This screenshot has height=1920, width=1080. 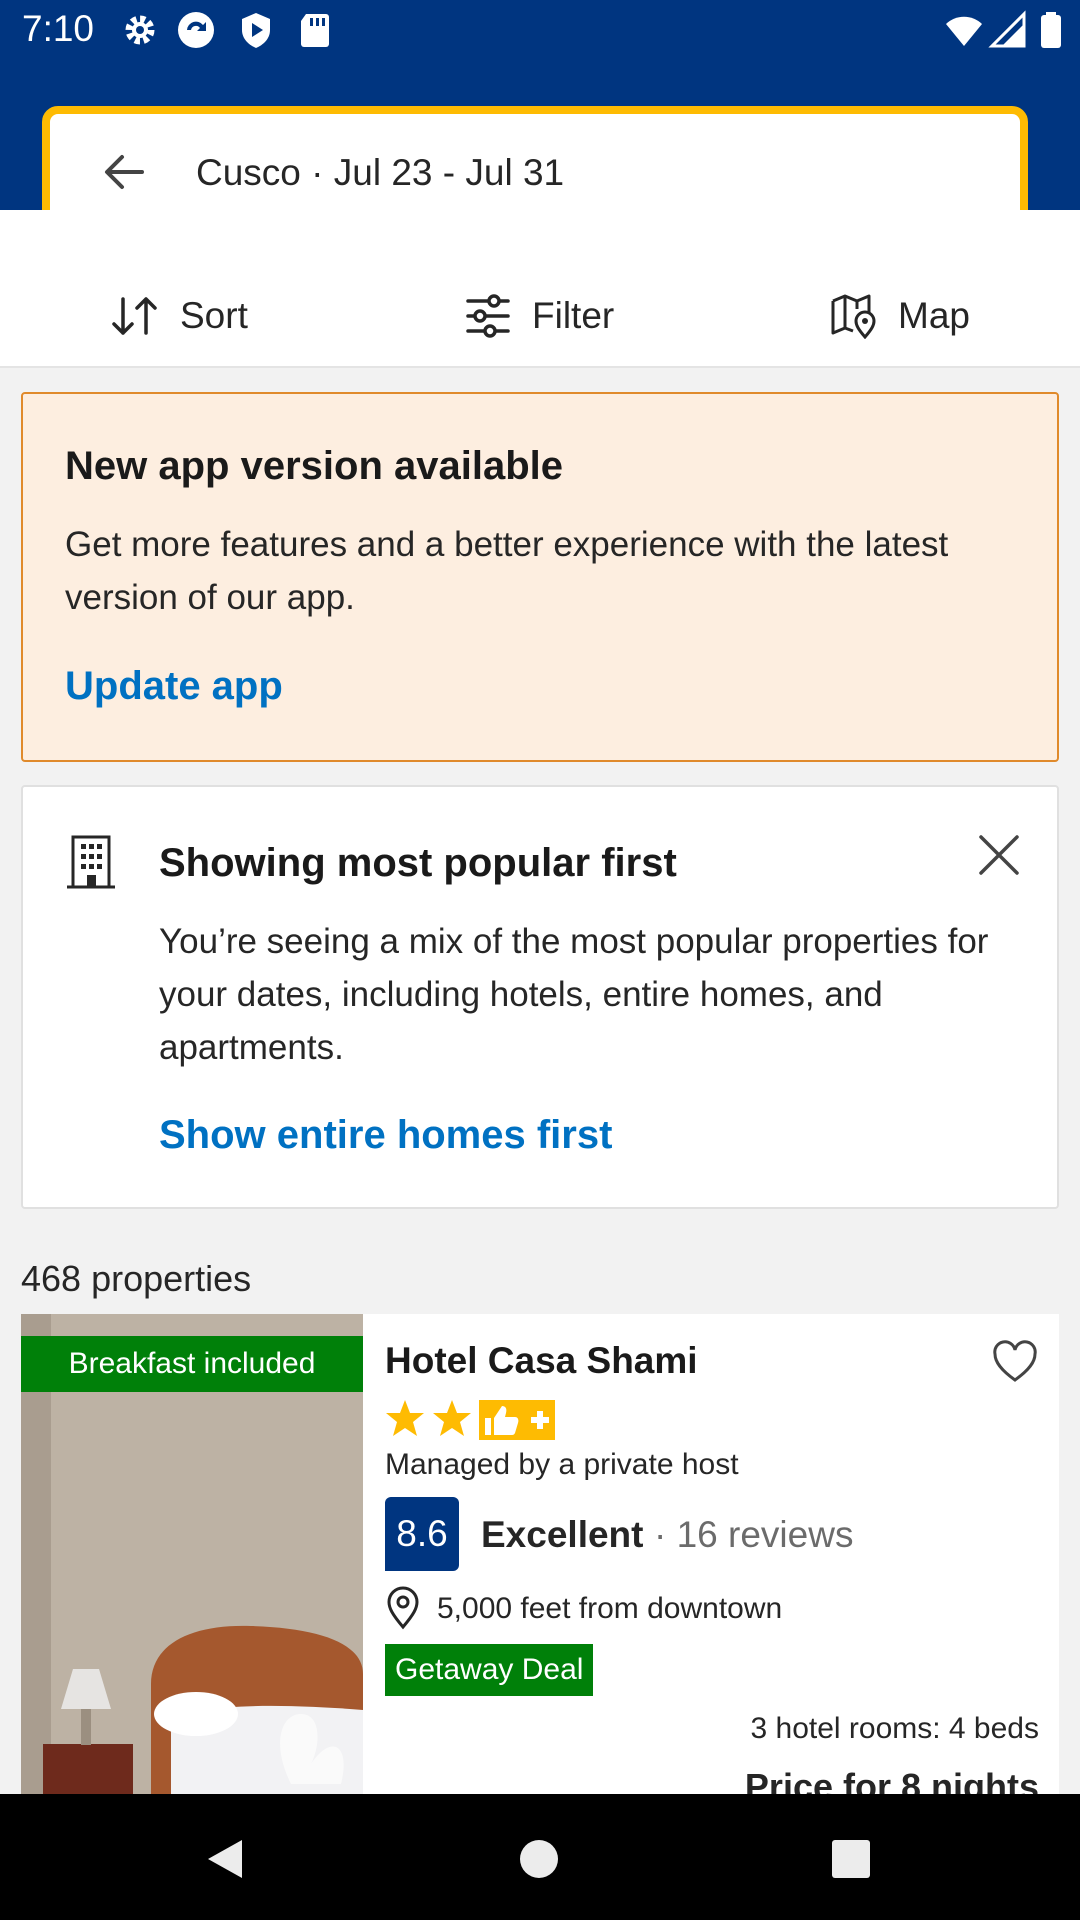 I want to click on room-configuration: 3 hotel rooms: 4 beds, so click(x=894, y=1728).